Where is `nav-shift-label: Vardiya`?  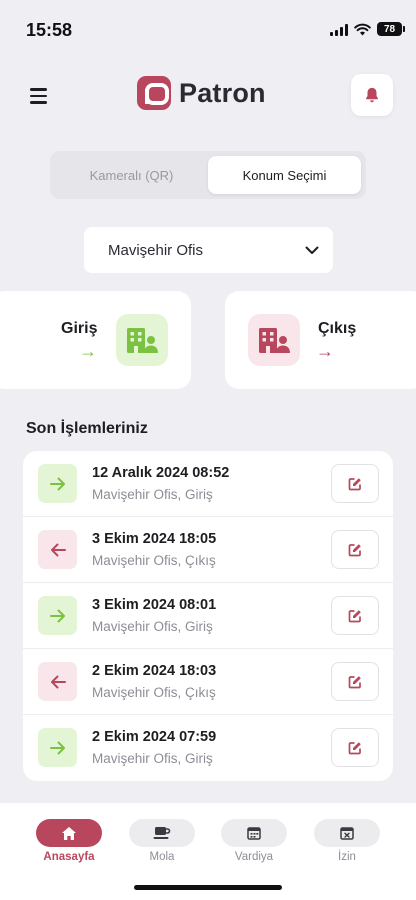
nav-shift-label: Vardiya is located at coordinates (254, 857).